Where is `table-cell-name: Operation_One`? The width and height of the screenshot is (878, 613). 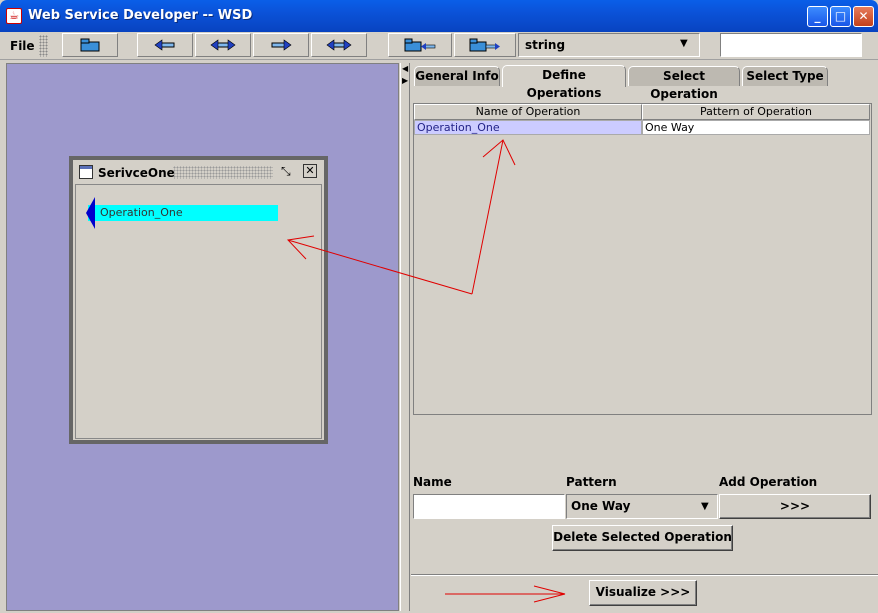 table-cell-name: Operation_One is located at coordinates (528, 127).